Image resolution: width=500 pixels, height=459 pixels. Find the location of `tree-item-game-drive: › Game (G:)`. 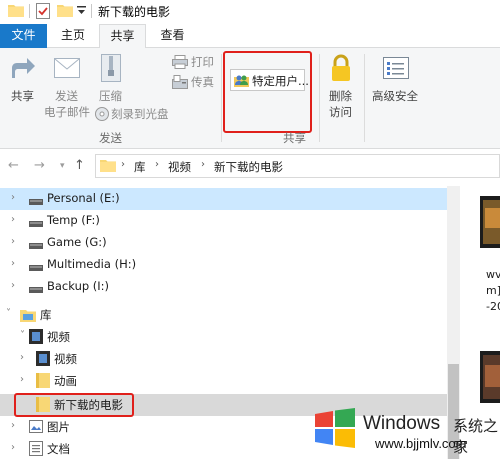

tree-item-game-drive: › Game (G:) is located at coordinates (223, 243).